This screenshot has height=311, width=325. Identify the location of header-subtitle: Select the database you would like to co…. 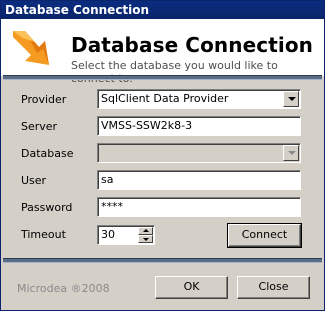
(174, 72).